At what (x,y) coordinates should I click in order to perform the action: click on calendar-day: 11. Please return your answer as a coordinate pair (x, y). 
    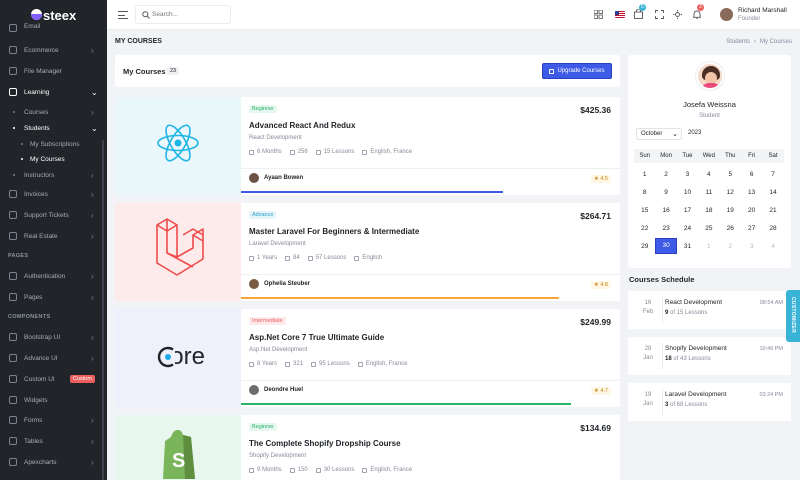
    Looking at the image, I should click on (708, 192).